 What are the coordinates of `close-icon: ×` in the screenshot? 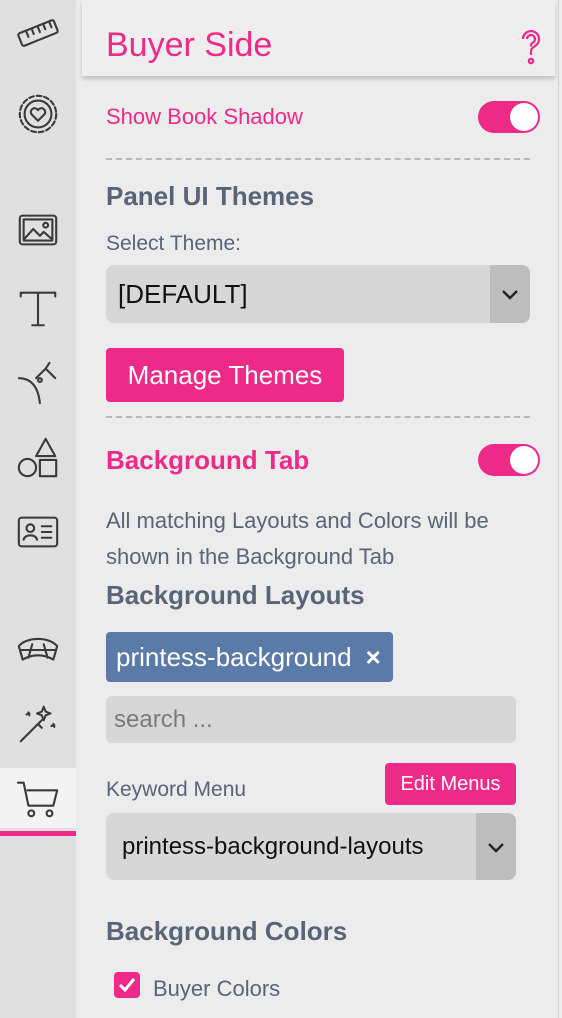 It's located at (373, 657).